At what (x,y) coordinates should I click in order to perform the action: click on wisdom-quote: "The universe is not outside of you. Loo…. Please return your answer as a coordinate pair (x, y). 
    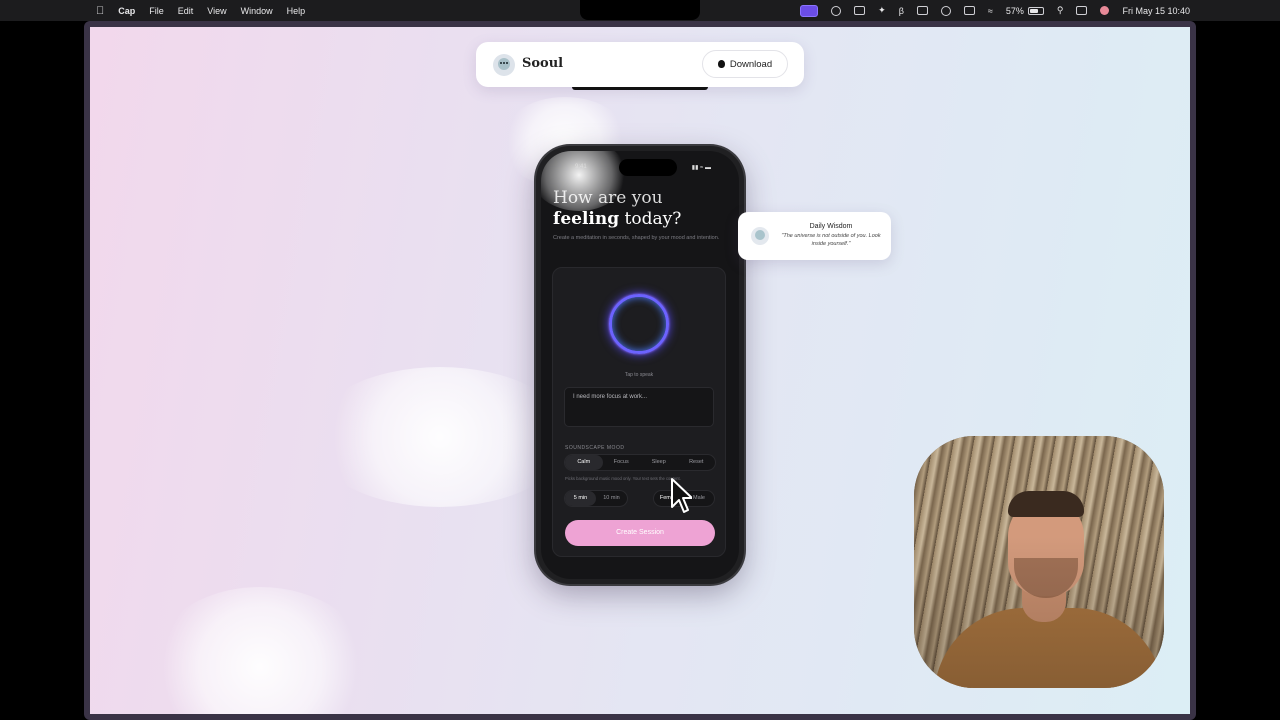
    Looking at the image, I should click on (831, 240).